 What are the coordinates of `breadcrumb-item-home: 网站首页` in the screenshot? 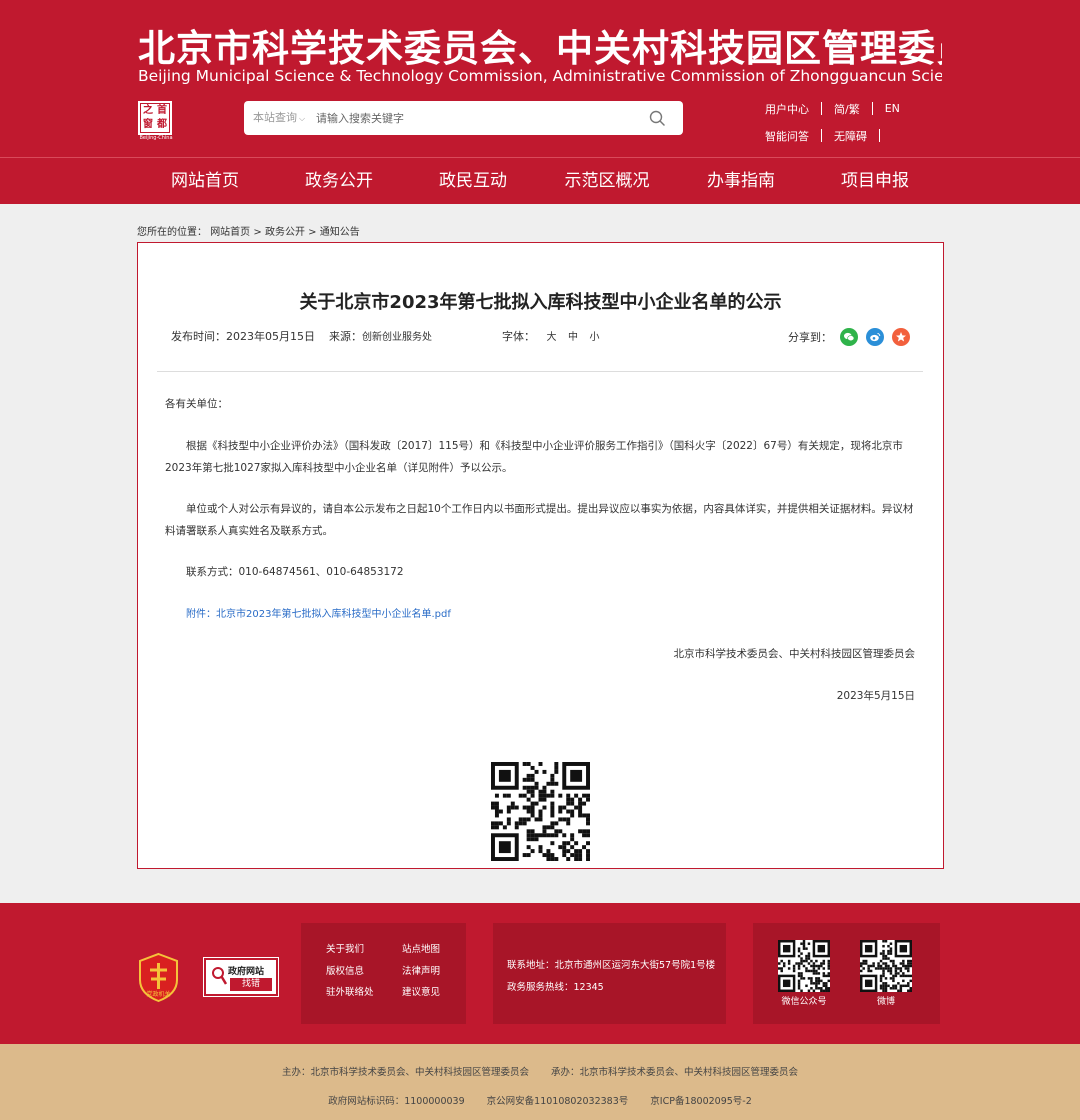 It's located at (230, 232).